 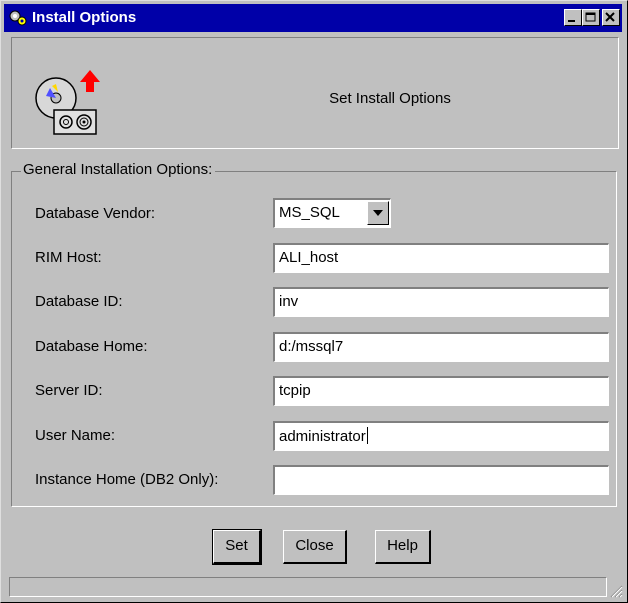 What do you see at coordinates (18, 18) in the screenshot?
I see `gear-app-icon` at bounding box center [18, 18].